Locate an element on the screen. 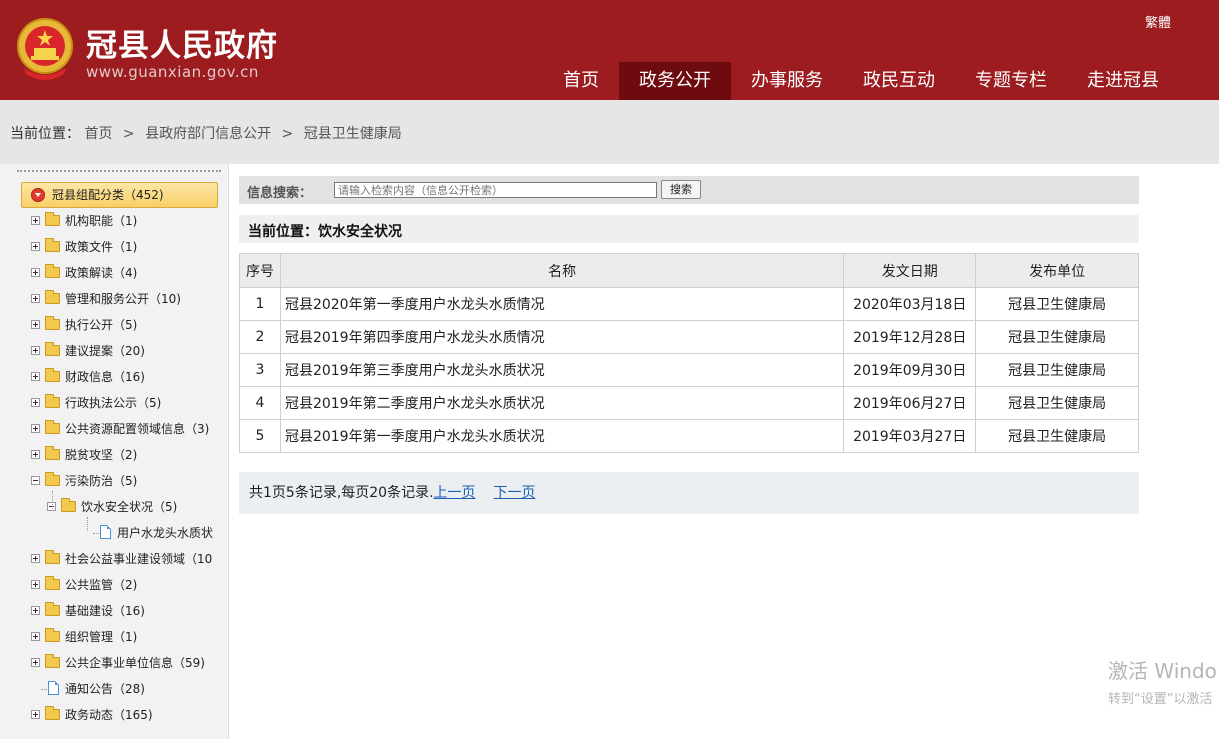 The width and height of the screenshot is (1219, 739). tree-item-label: 机构职能（1) is located at coordinates (101, 221).